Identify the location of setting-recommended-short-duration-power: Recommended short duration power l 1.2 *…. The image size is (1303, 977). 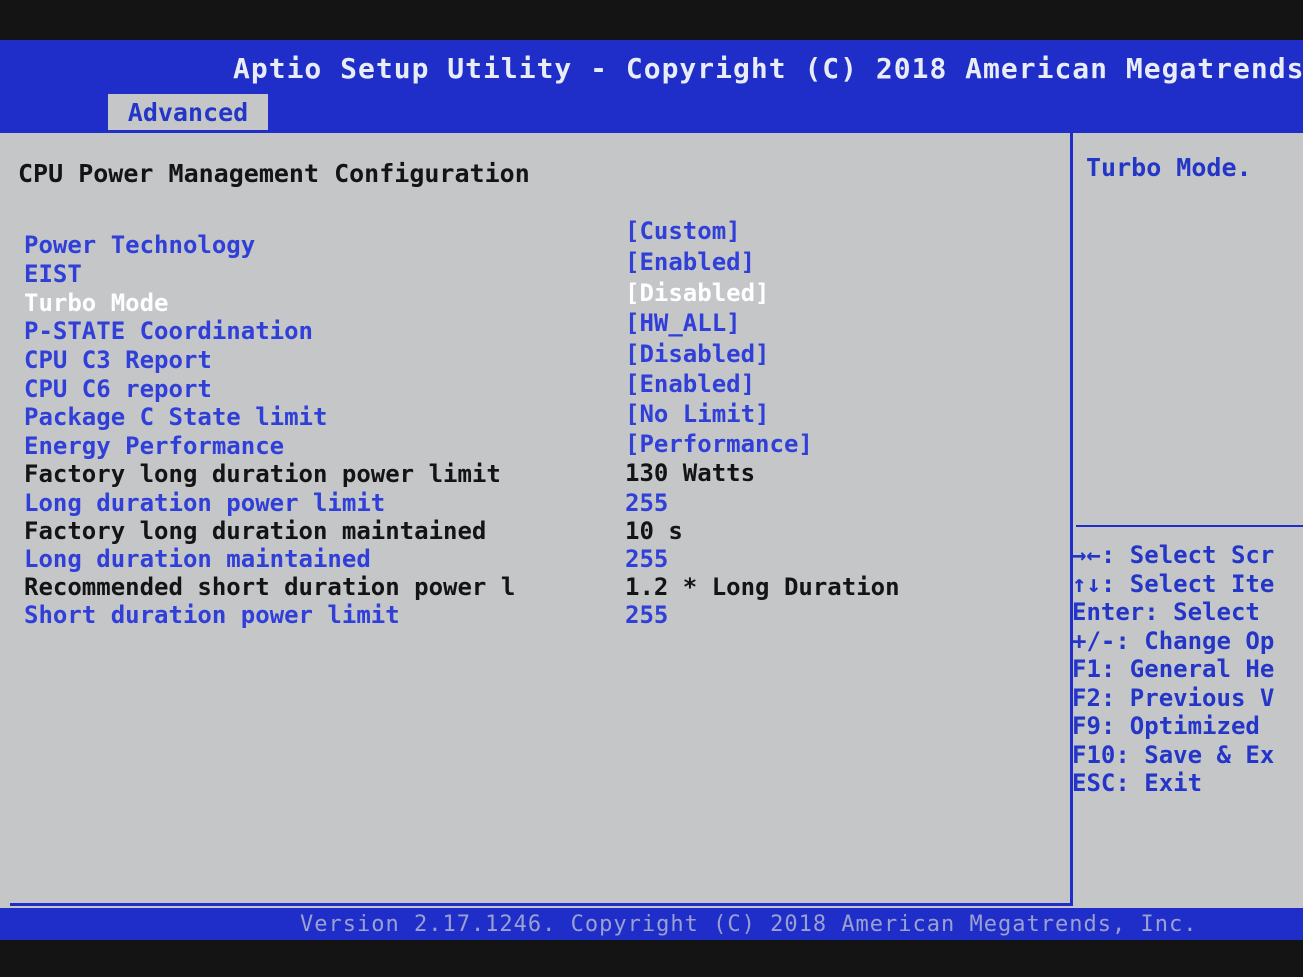
(534, 587).